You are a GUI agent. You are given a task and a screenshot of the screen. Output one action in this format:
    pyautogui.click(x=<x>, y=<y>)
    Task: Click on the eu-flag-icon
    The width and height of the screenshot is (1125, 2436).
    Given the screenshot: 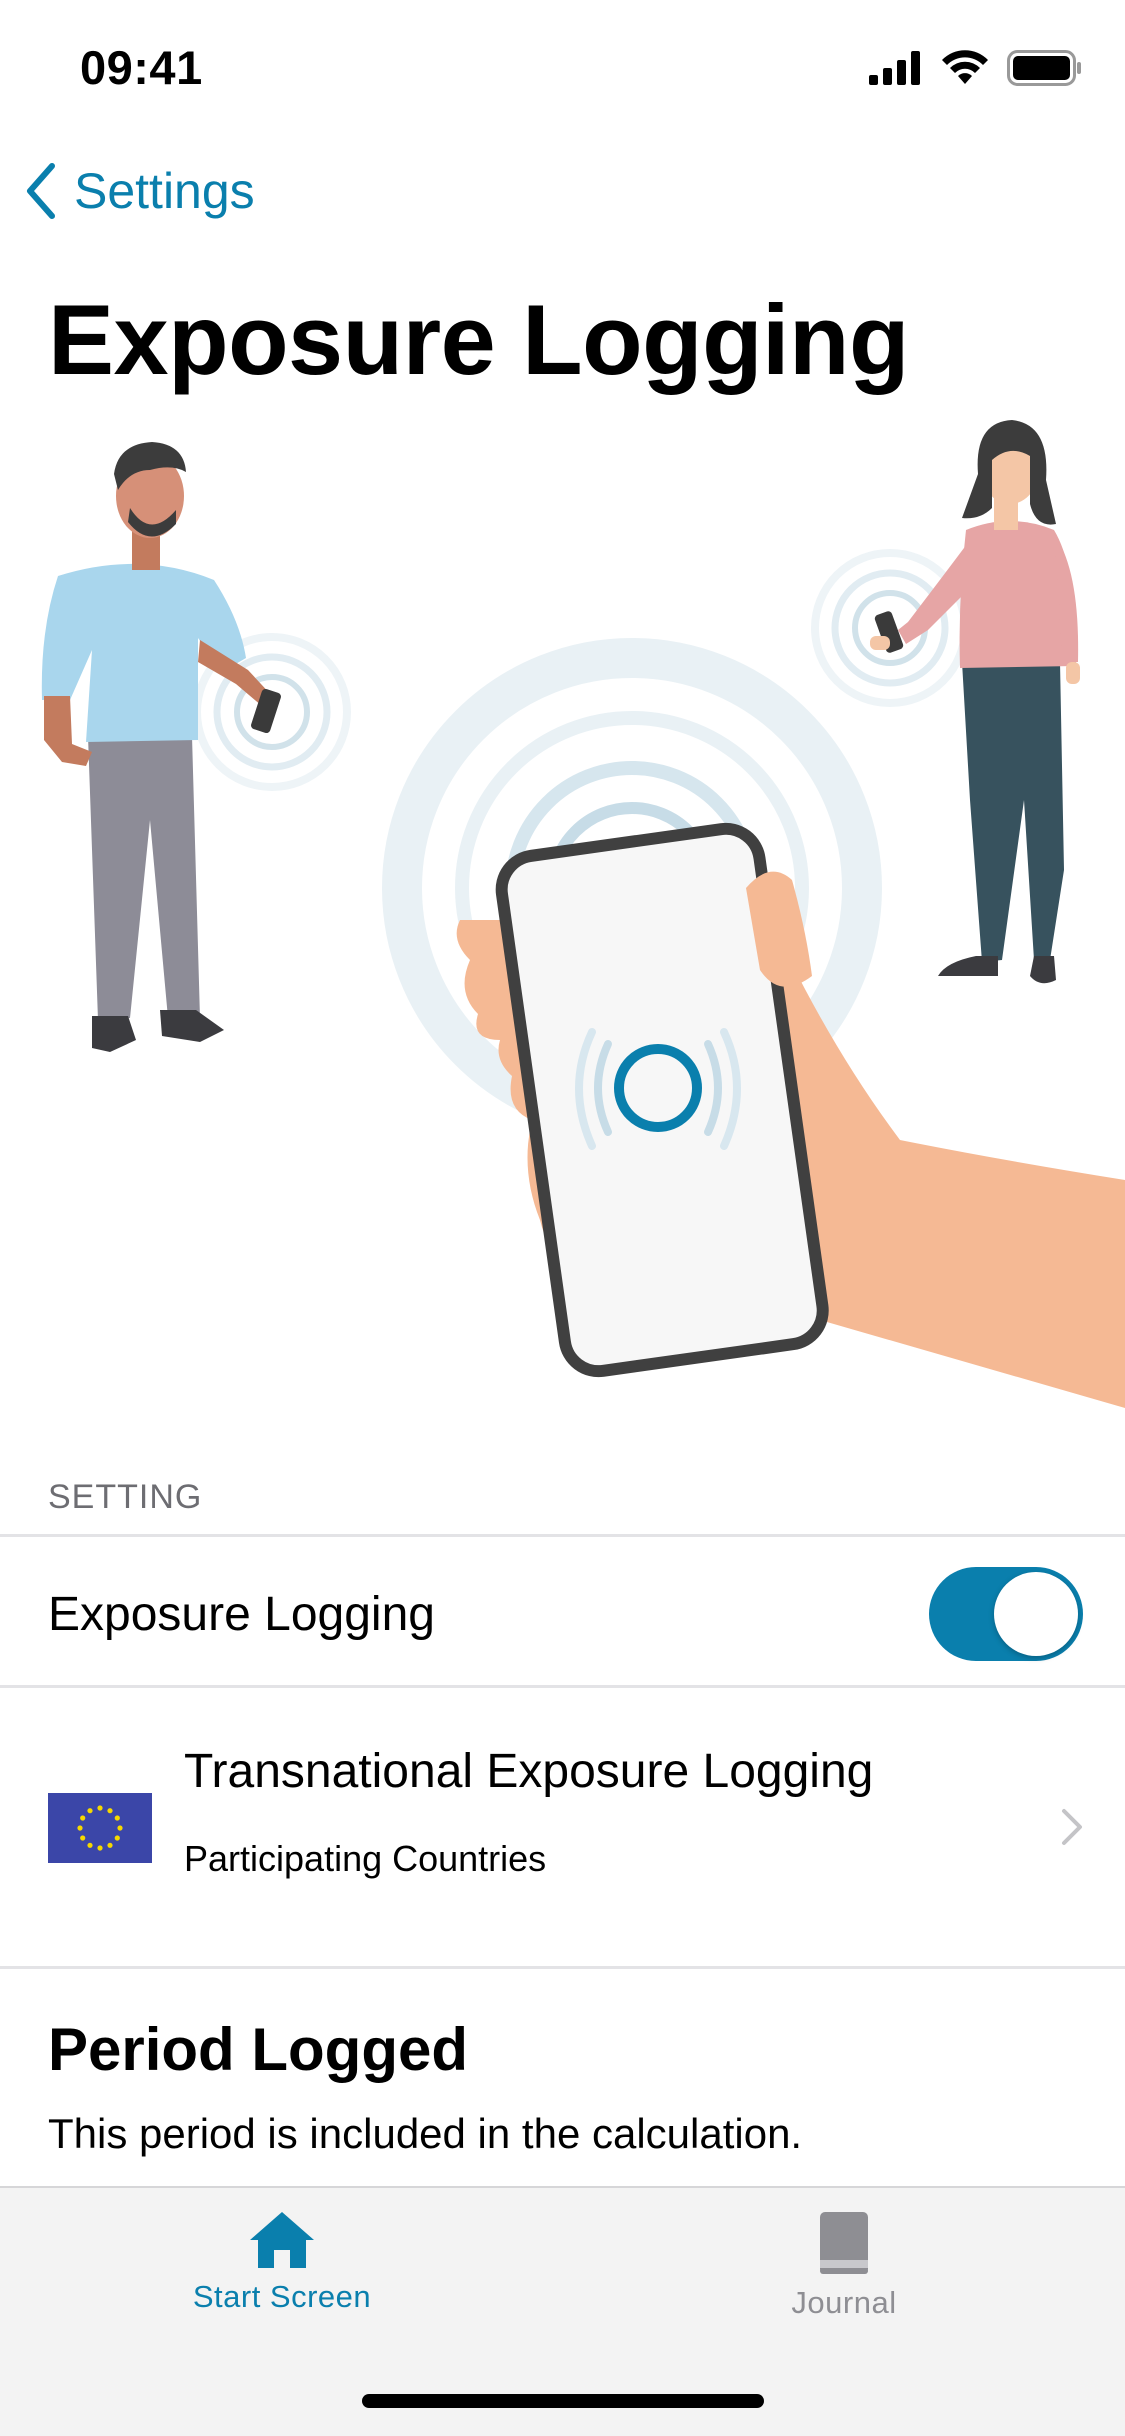 What is the action you would take?
    pyautogui.click(x=100, y=1828)
    